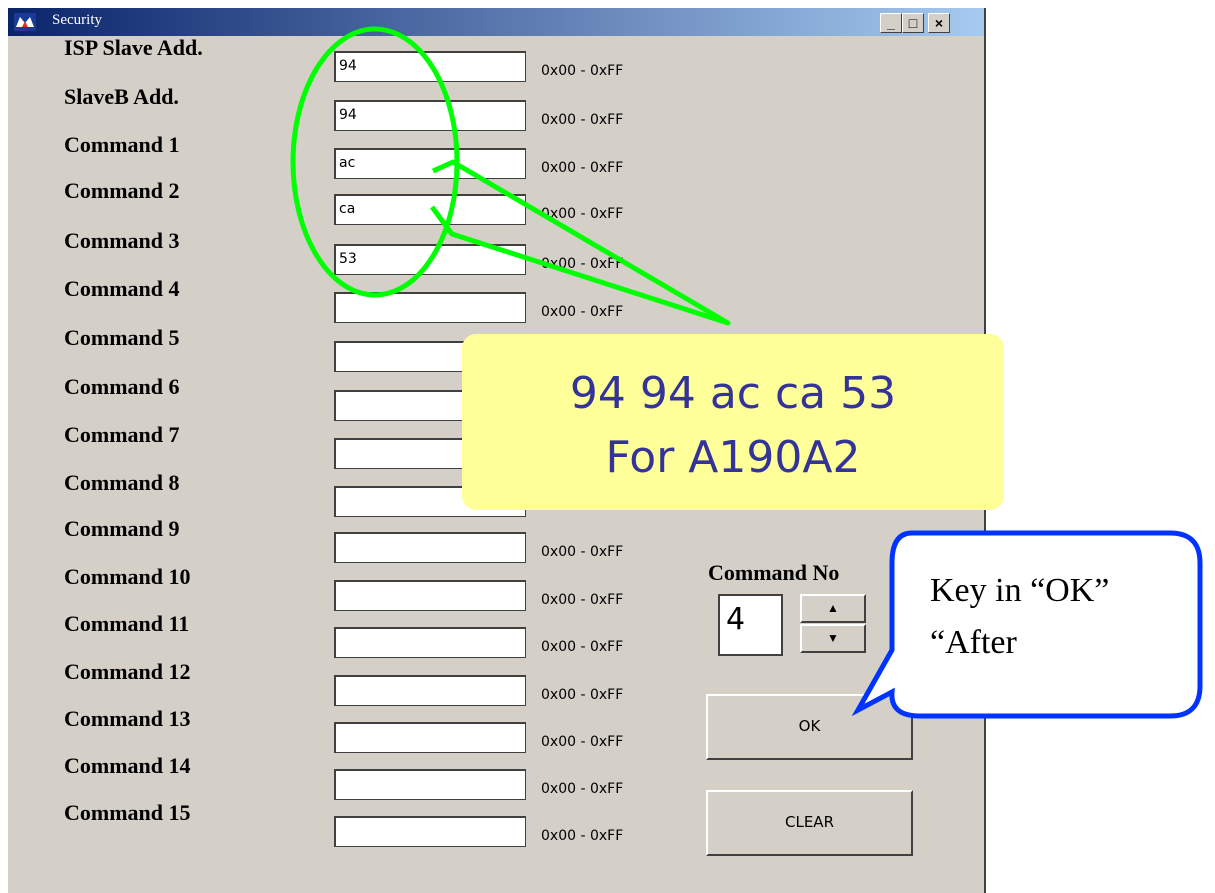 The width and height of the screenshot is (1215, 893). What do you see at coordinates (1019, 617) in the screenshot?
I see `speech-bubble-text: Key in “OK” “After` at bounding box center [1019, 617].